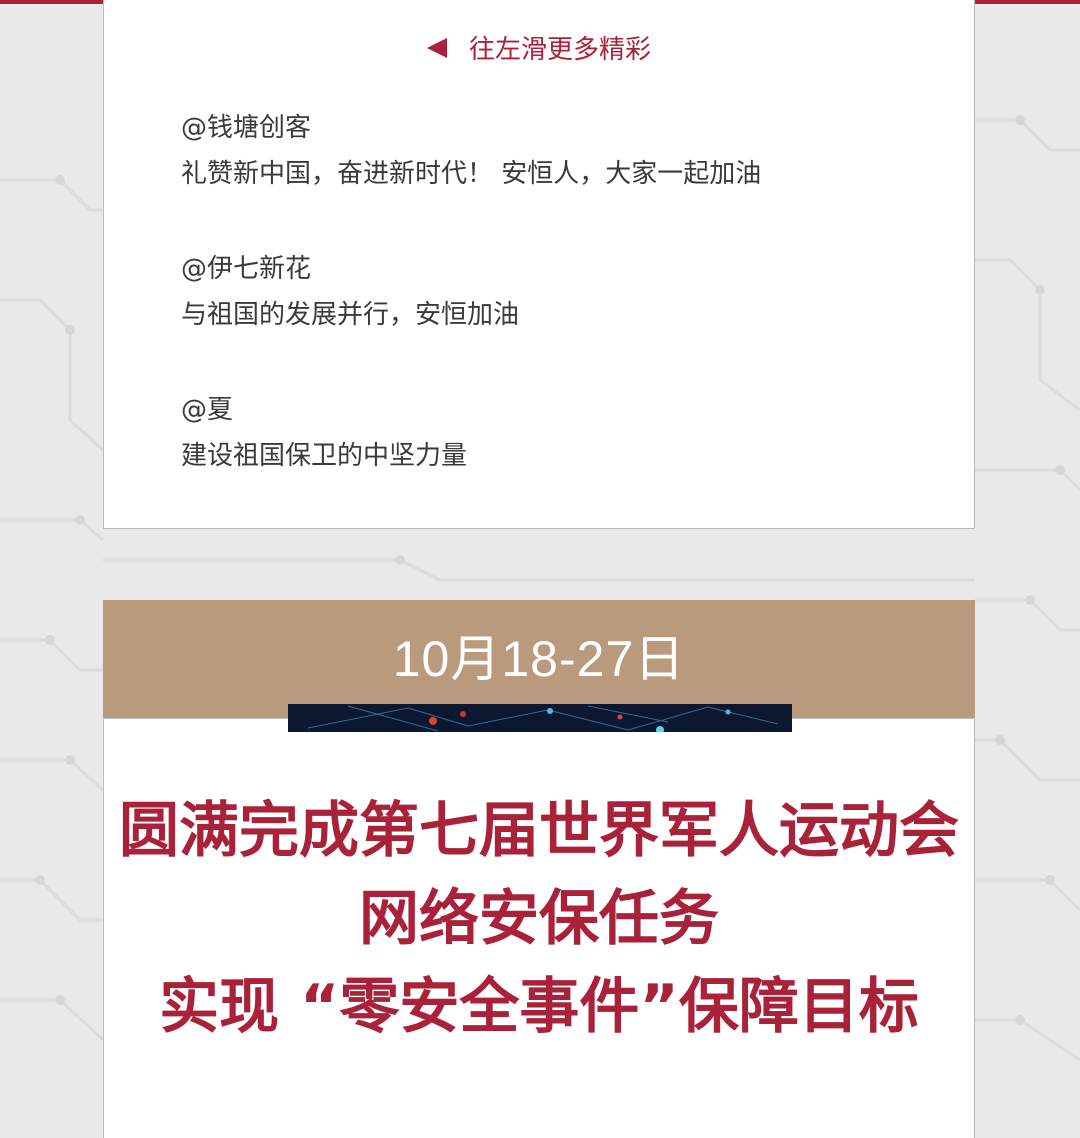 Image resolution: width=1080 pixels, height=1138 pixels. What do you see at coordinates (471, 174) in the screenshot?
I see `comment-text: 礼赞新中国，奋进新时代！ 安恒人，大家一起加油` at bounding box center [471, 174].